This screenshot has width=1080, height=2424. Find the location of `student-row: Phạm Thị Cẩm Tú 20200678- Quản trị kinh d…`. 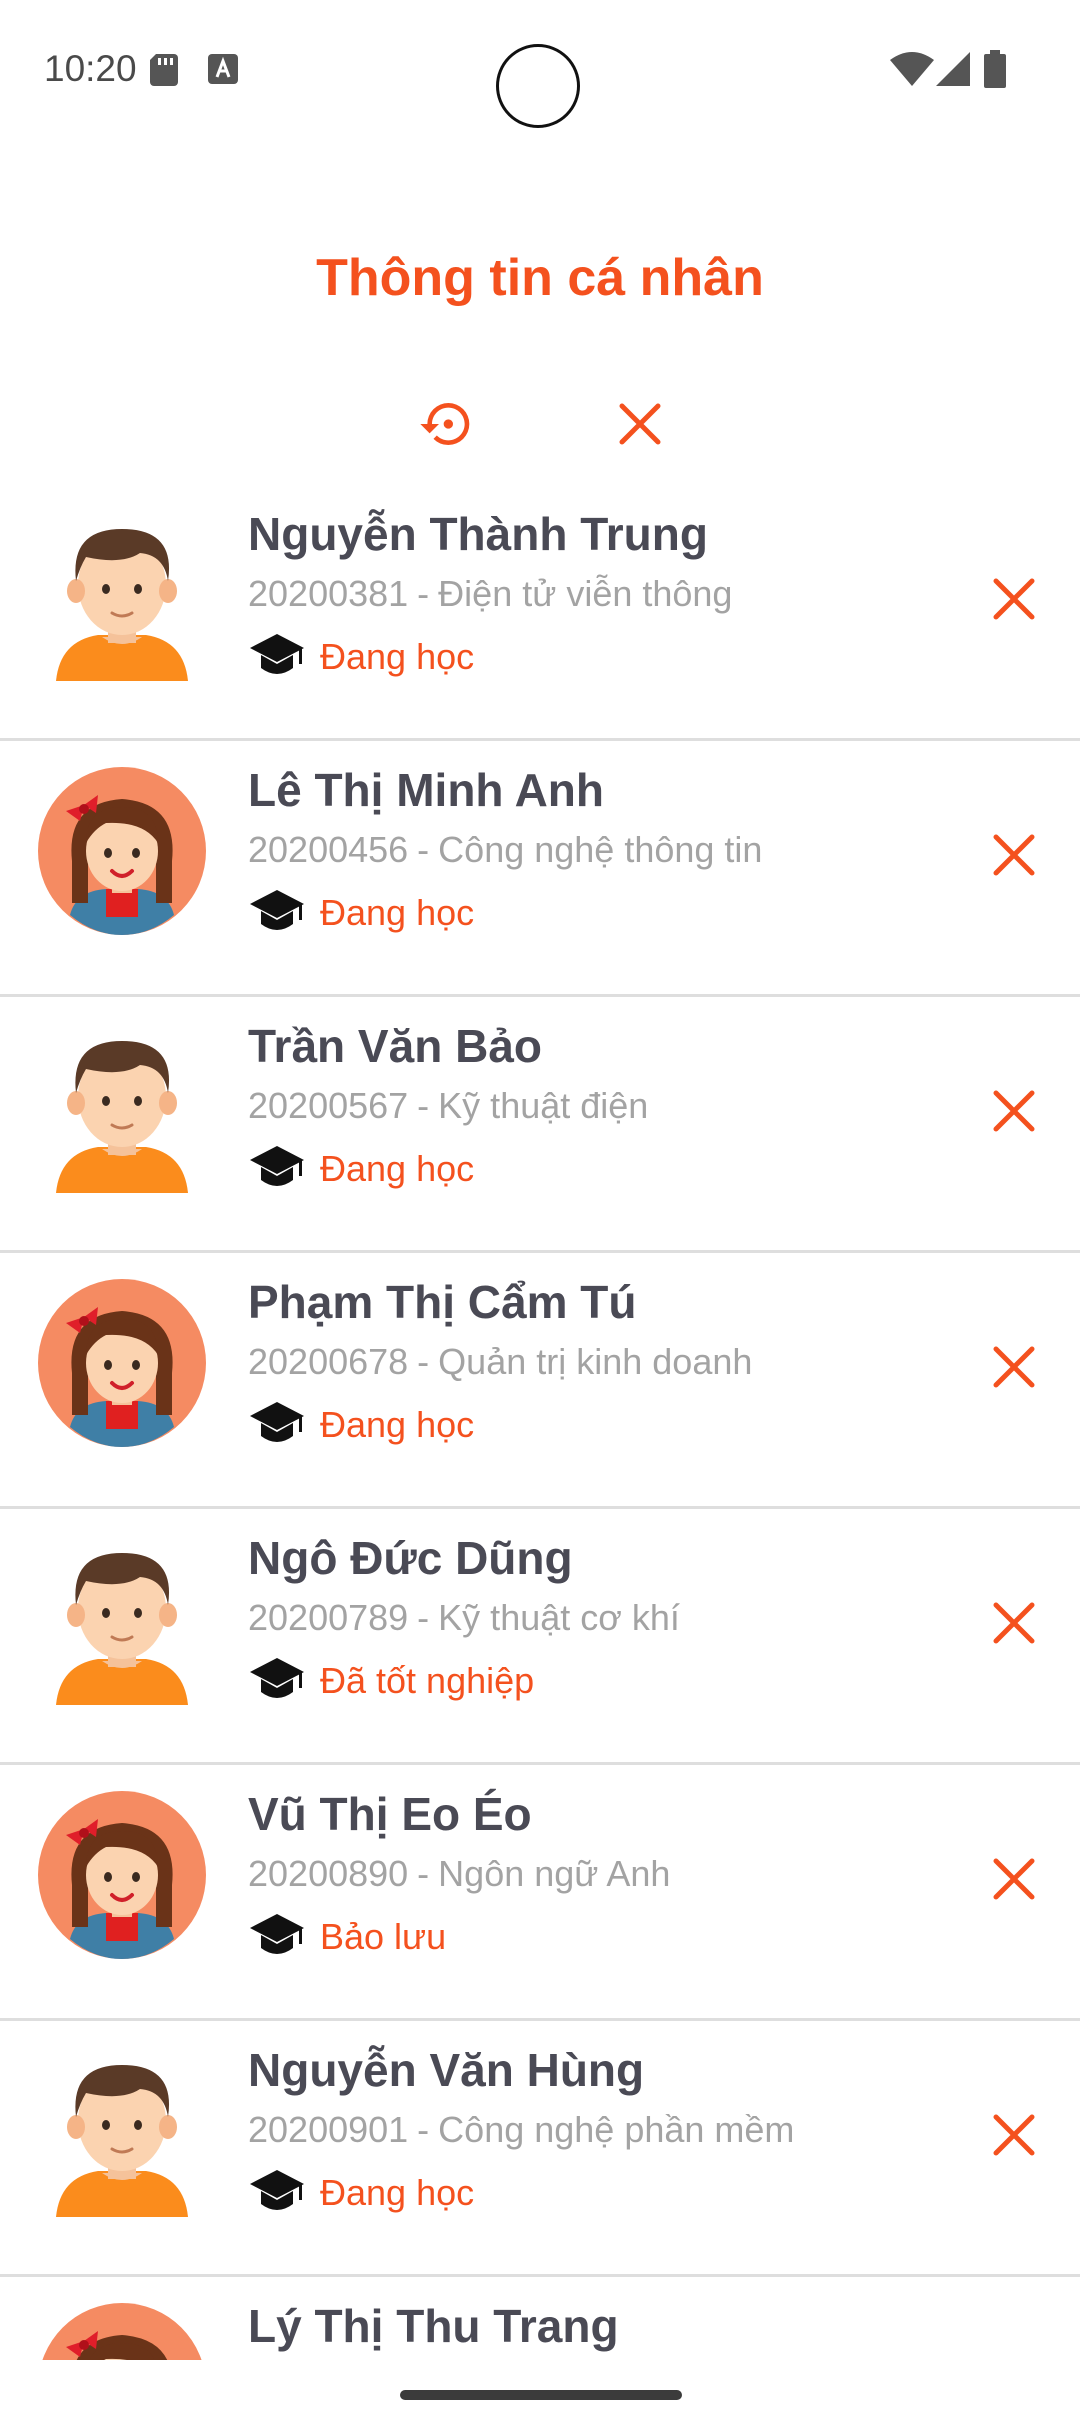

student-row: Phạm Thị Cẩm Tú 20200678- Quản trị kinh d… is located at coordinates (540, 1381).